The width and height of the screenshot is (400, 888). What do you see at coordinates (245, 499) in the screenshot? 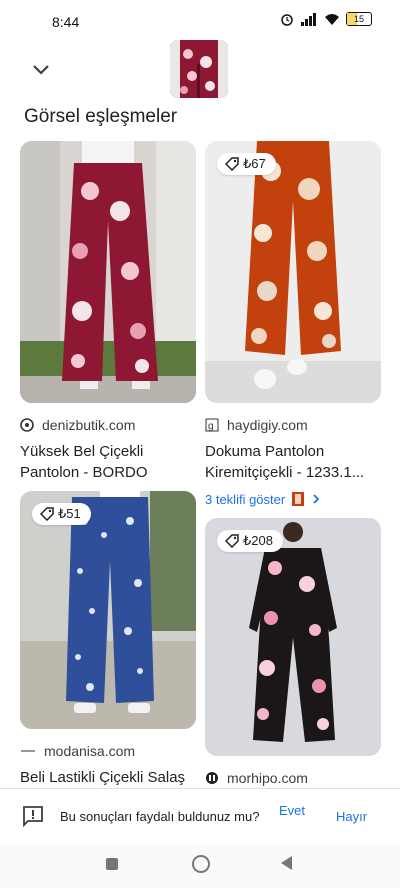
I see `offers-label: 3 teklifi göster` at bounding box center [245, 499].